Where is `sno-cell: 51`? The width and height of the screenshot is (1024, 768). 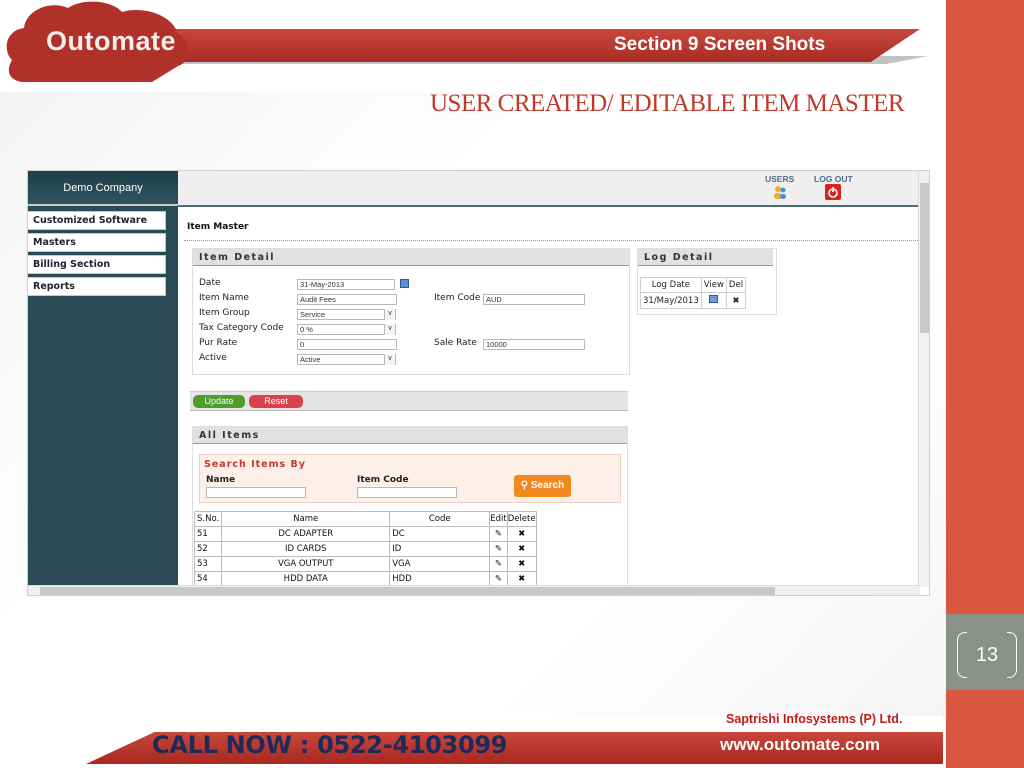 sno-cell: 51 is located at coordinates (208, 534).